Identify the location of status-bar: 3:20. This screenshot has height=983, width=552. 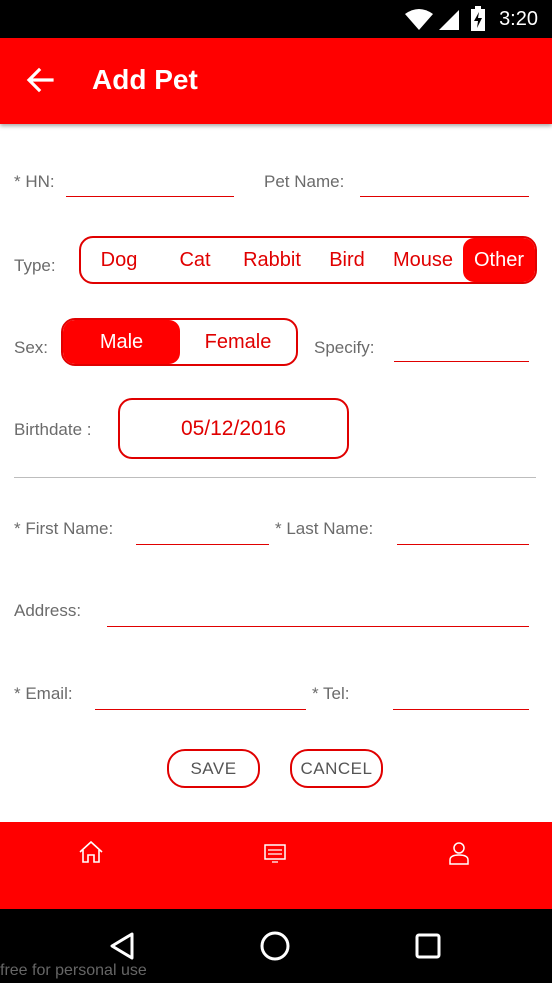
(276, 19).